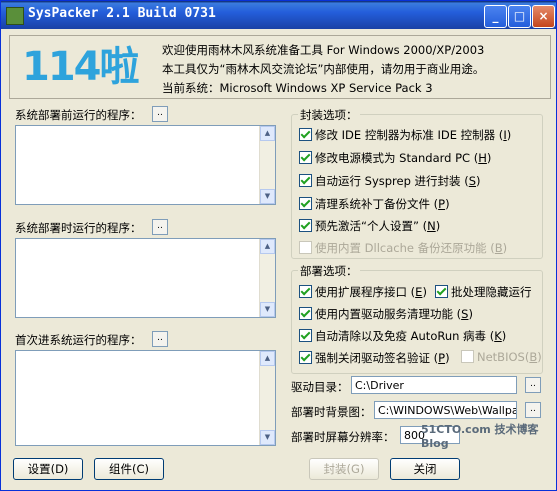 This screenshot has height=491, width=557. What do you see at coordinates (374, 358) in the screenshot?
I see `deploy-option-driver-signing: 强制关闭驱动签名验证 (P)` at bounding box center [374, 358].